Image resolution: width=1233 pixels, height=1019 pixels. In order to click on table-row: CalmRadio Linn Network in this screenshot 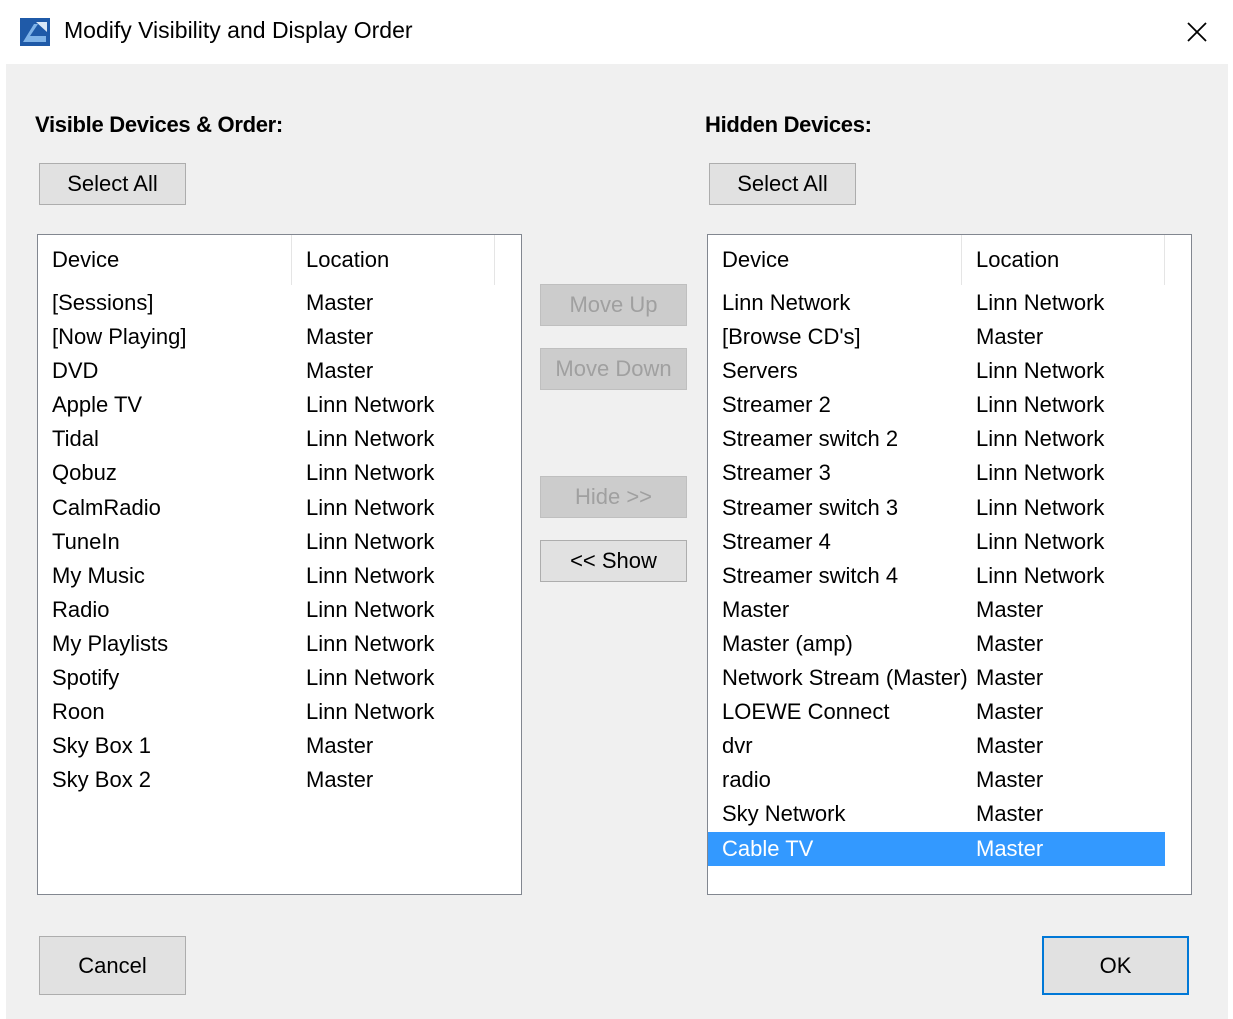, I will do `click(279, 508)`.